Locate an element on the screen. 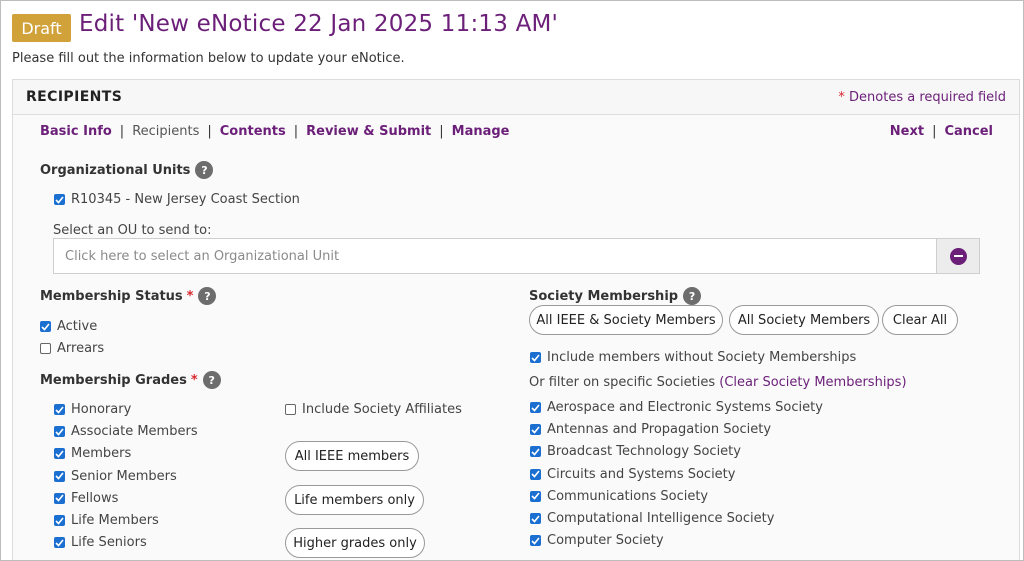 The image size is (1024, 561). checkbox-label: Communications Society is located at coordinates (628, 496).